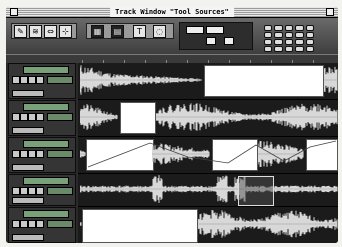 This screenshot has width=342, height=247. What do you see at coordinates (117, 31) in the screenshot?
I see `trash-icon: ▤` at bounding box center [117, 31].